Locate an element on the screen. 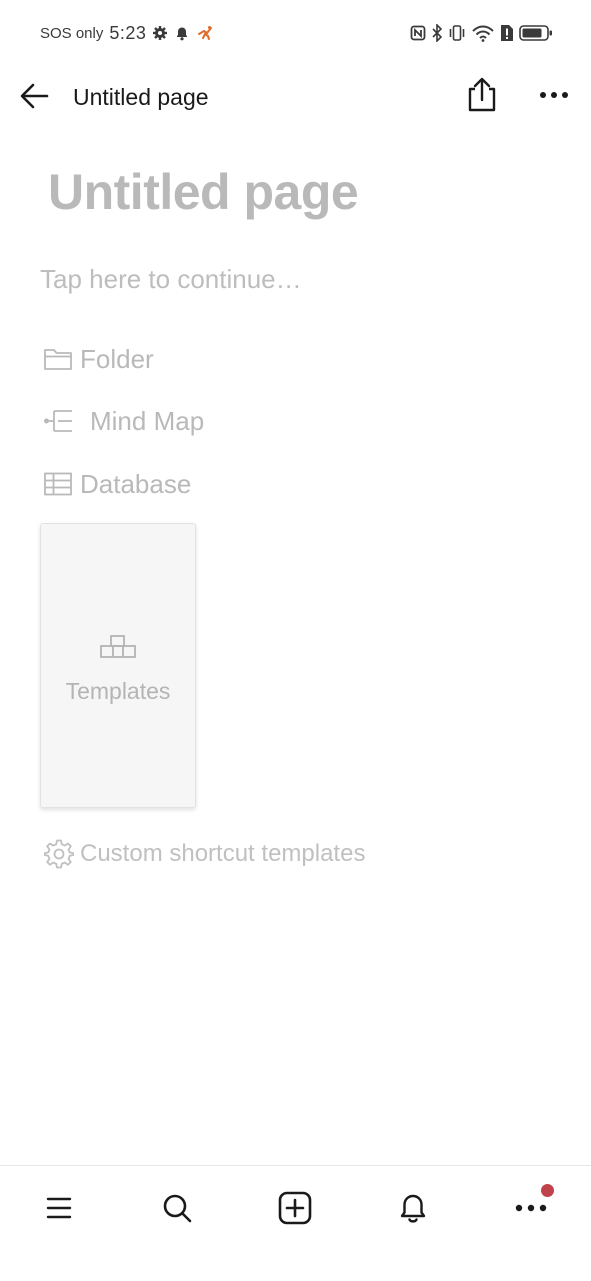 The width and height of the screenshot is (591, 1281). bluetooth-icon is located at coordinates (437, 33).